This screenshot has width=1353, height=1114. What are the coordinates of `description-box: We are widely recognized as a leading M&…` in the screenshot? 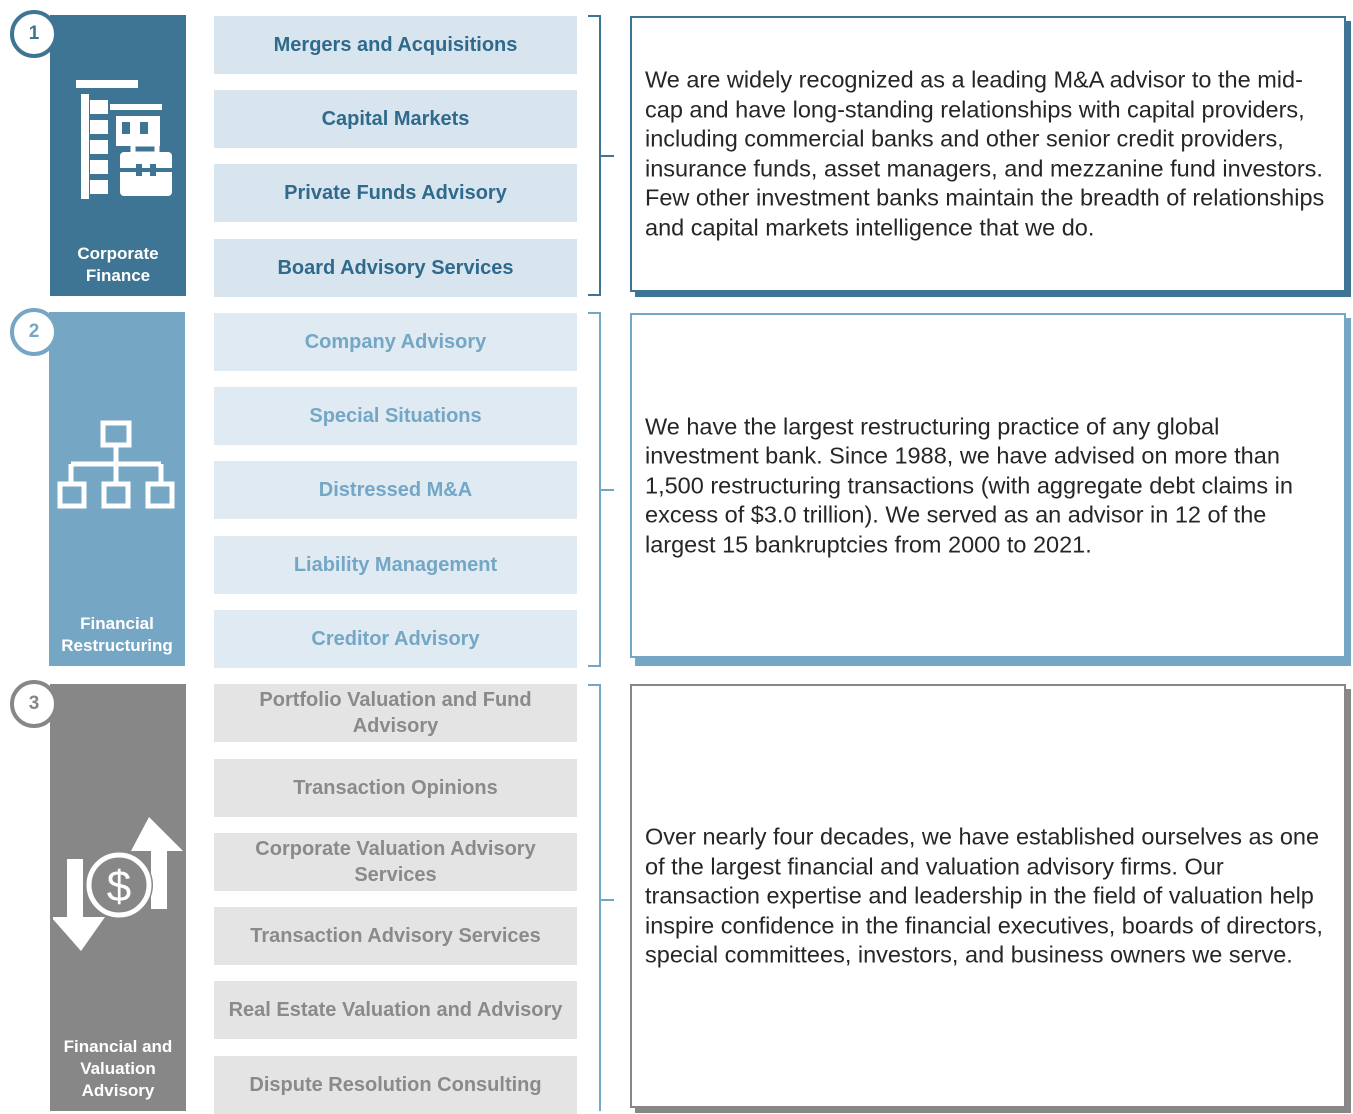 It's located at (988, 154).